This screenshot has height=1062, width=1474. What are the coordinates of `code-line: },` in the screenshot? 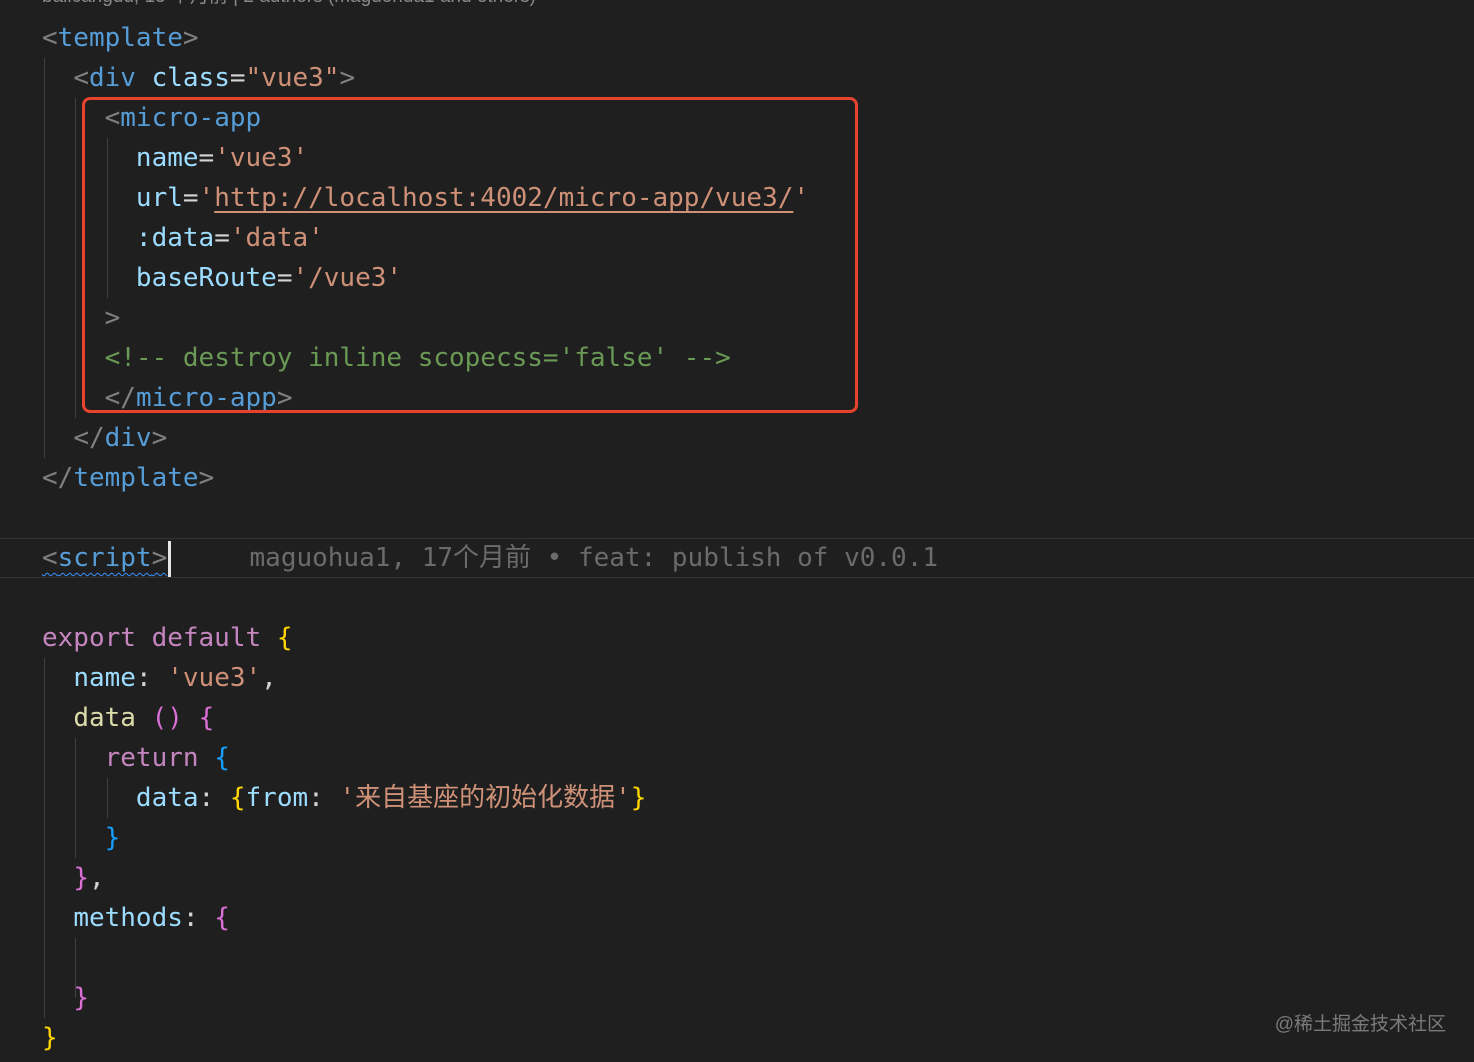 It's located at (73, 878).